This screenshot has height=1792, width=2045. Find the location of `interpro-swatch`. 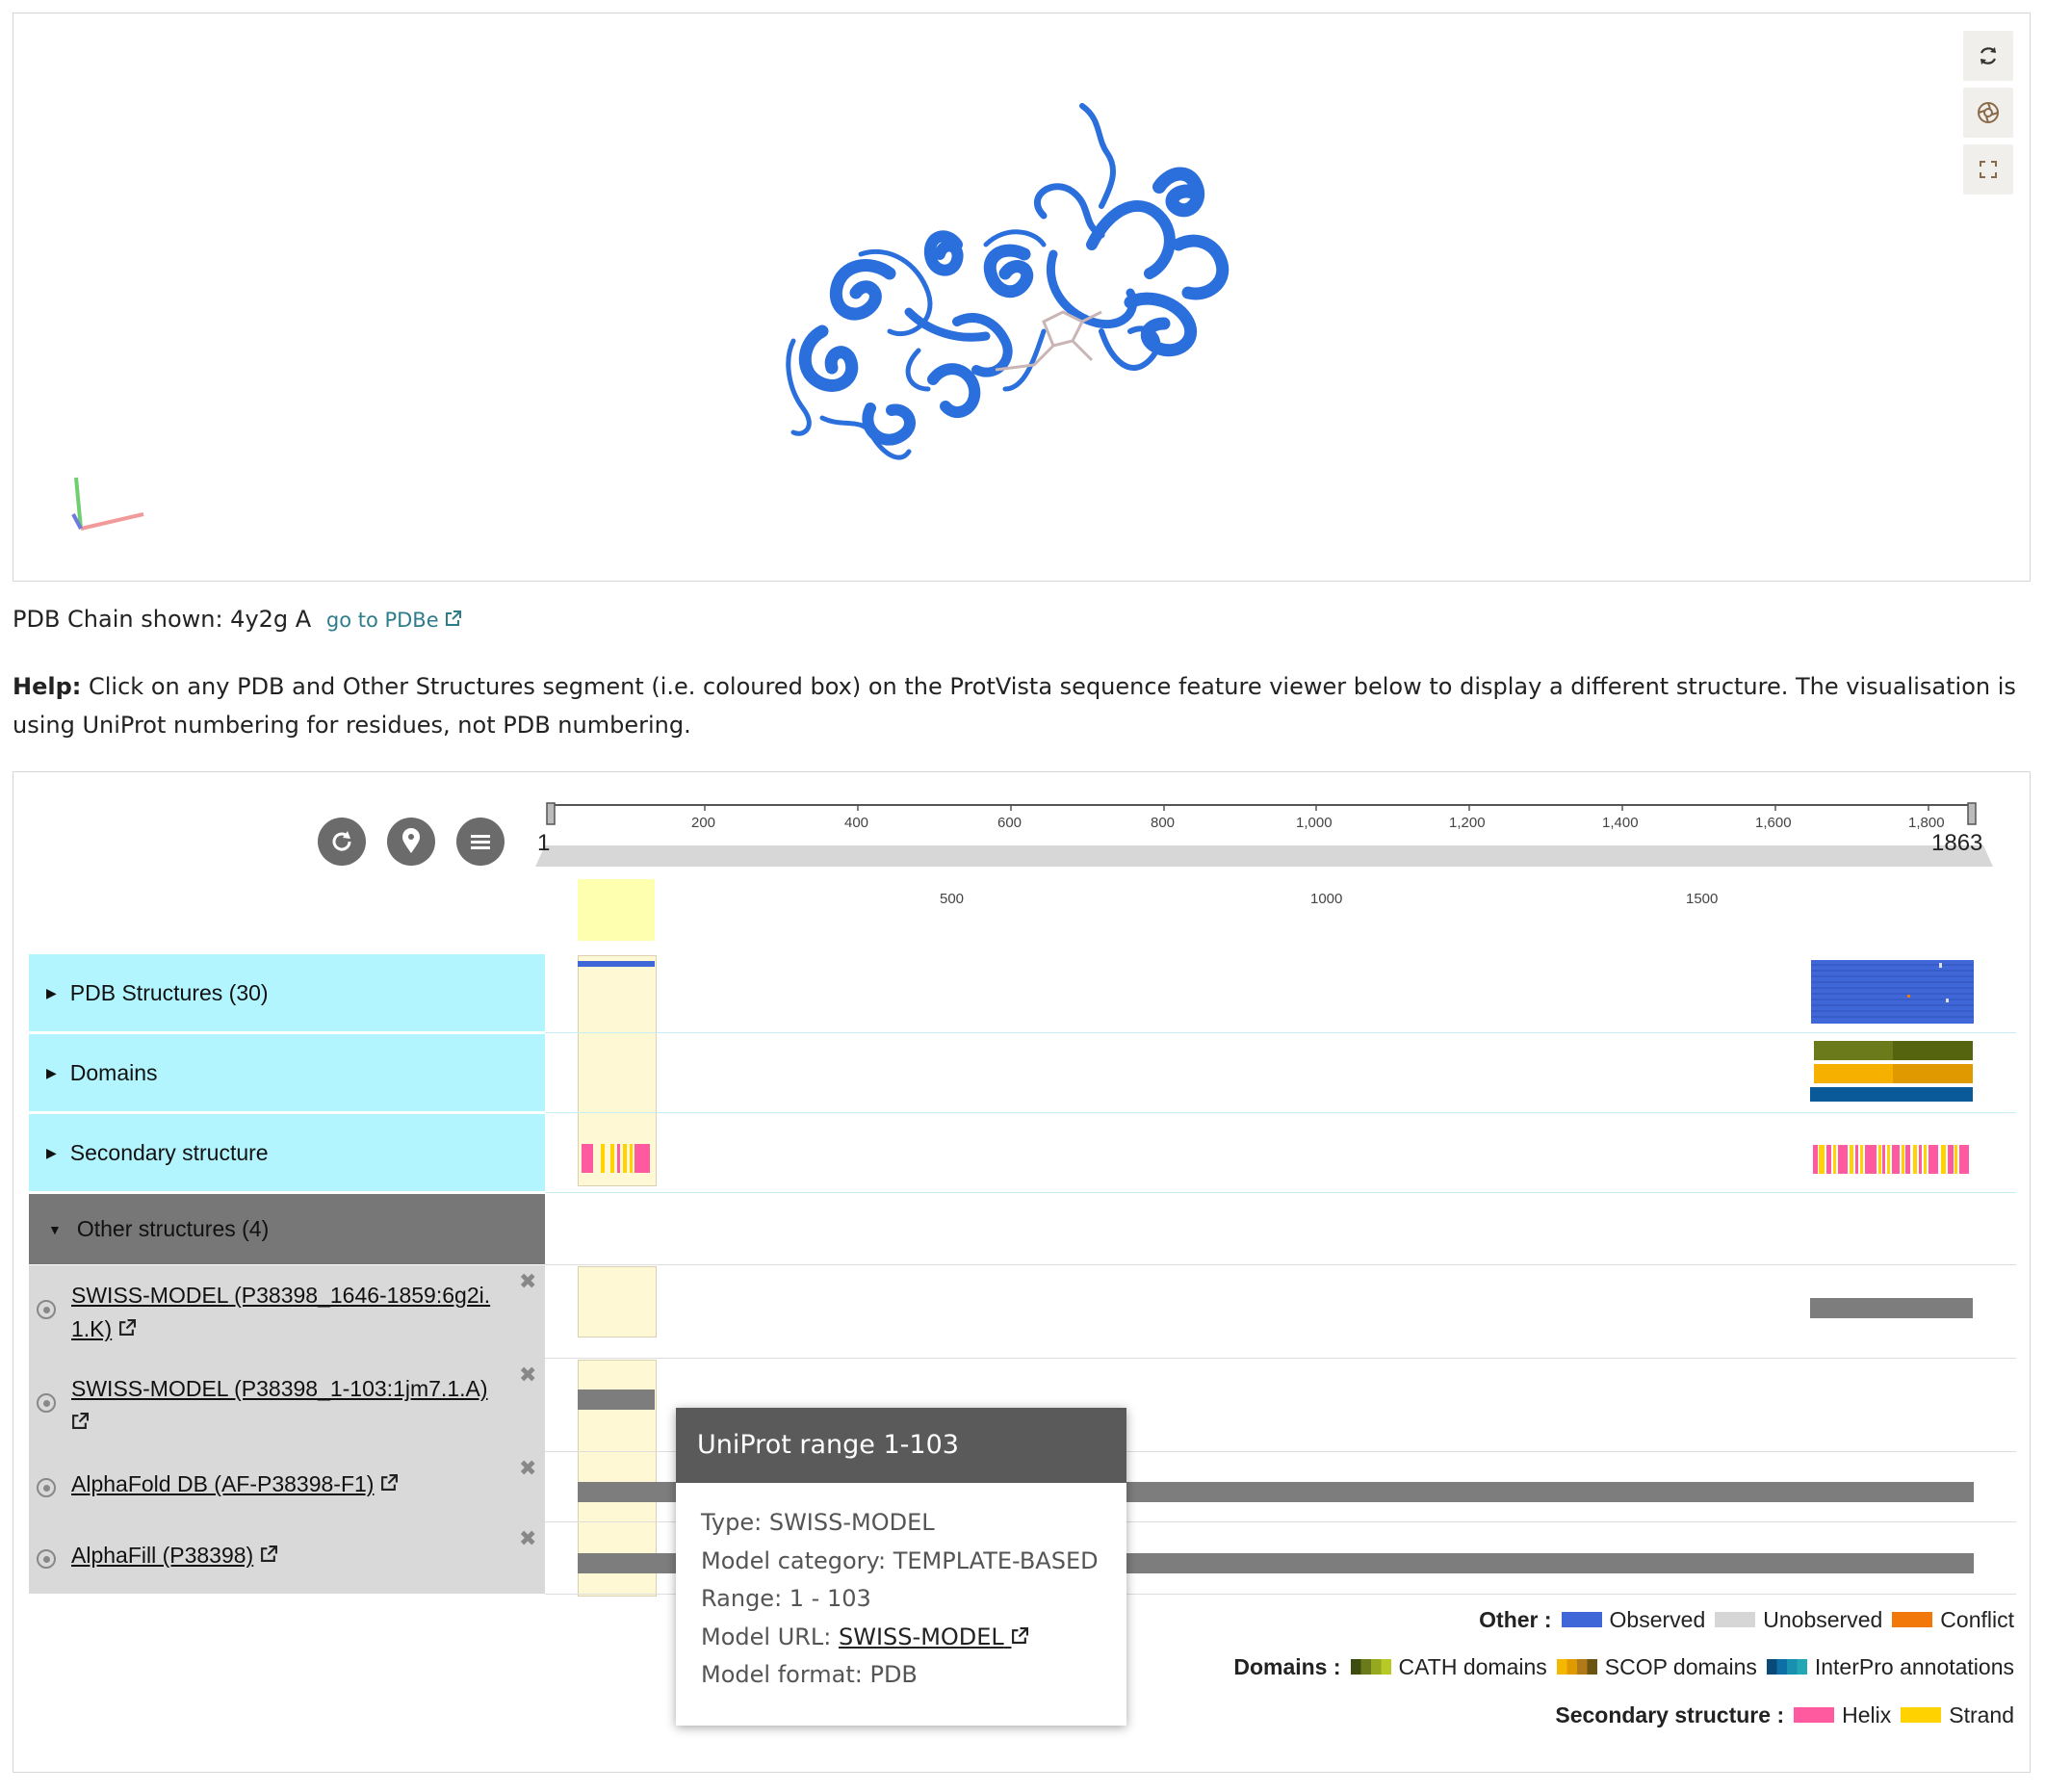

interpro-swatch is located at coordinates (1786, 1667).